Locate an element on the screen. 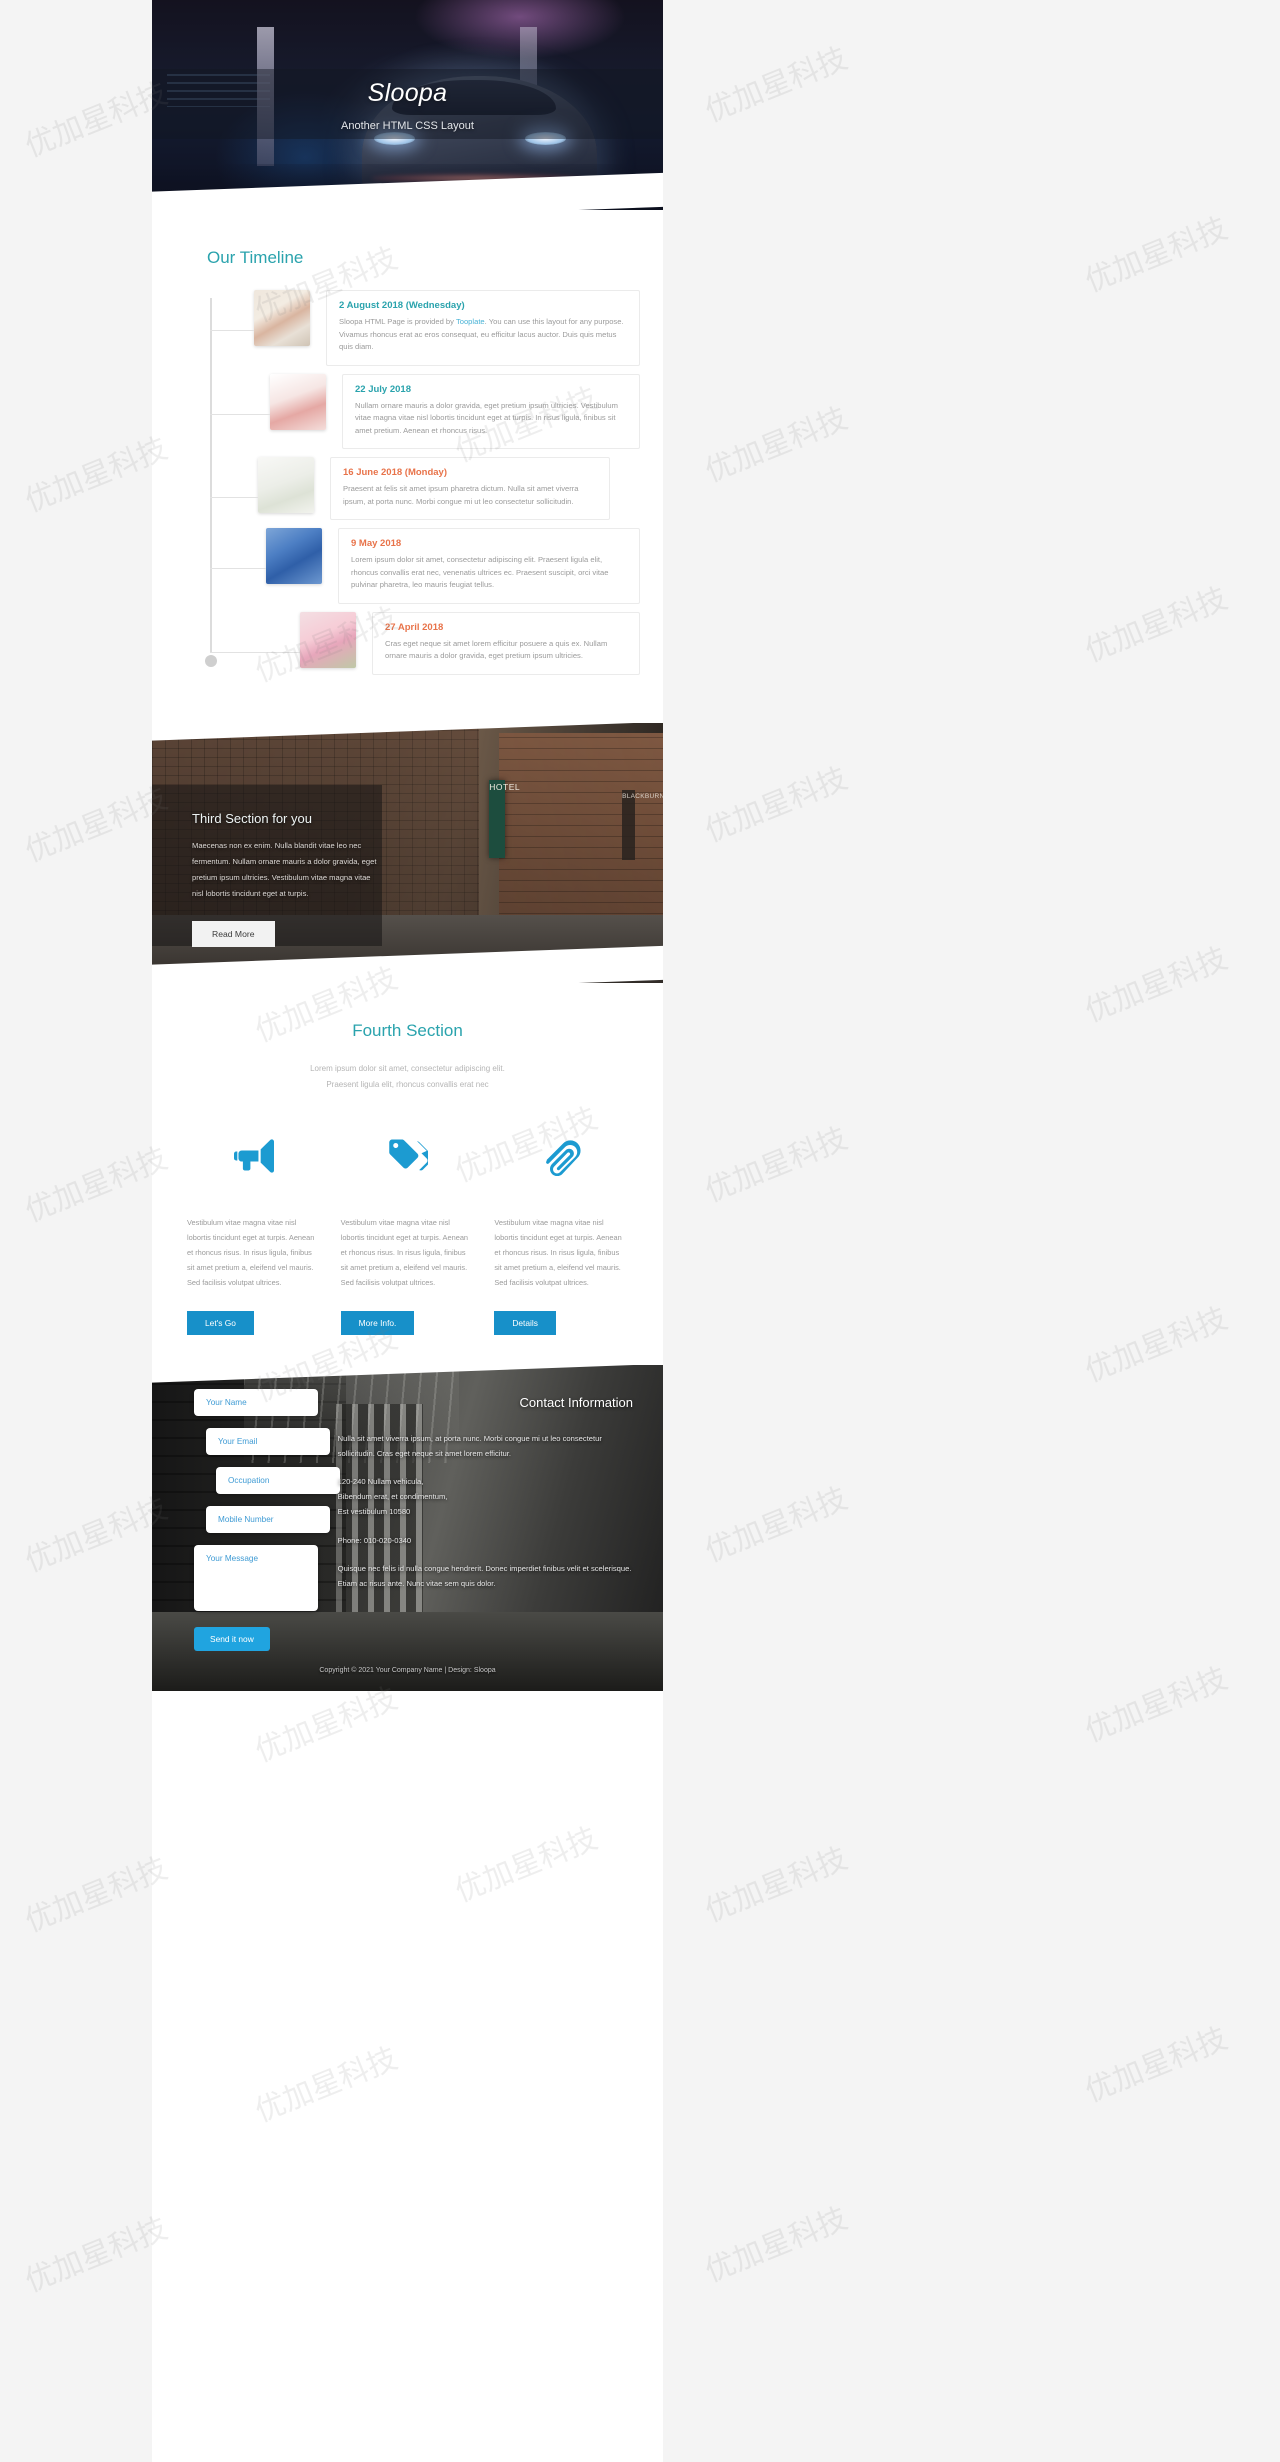 Image resolution: width=1280 pixels, height=2462 pixels. send-it-now-button: Send it now is located at coordinates (232, 1638).